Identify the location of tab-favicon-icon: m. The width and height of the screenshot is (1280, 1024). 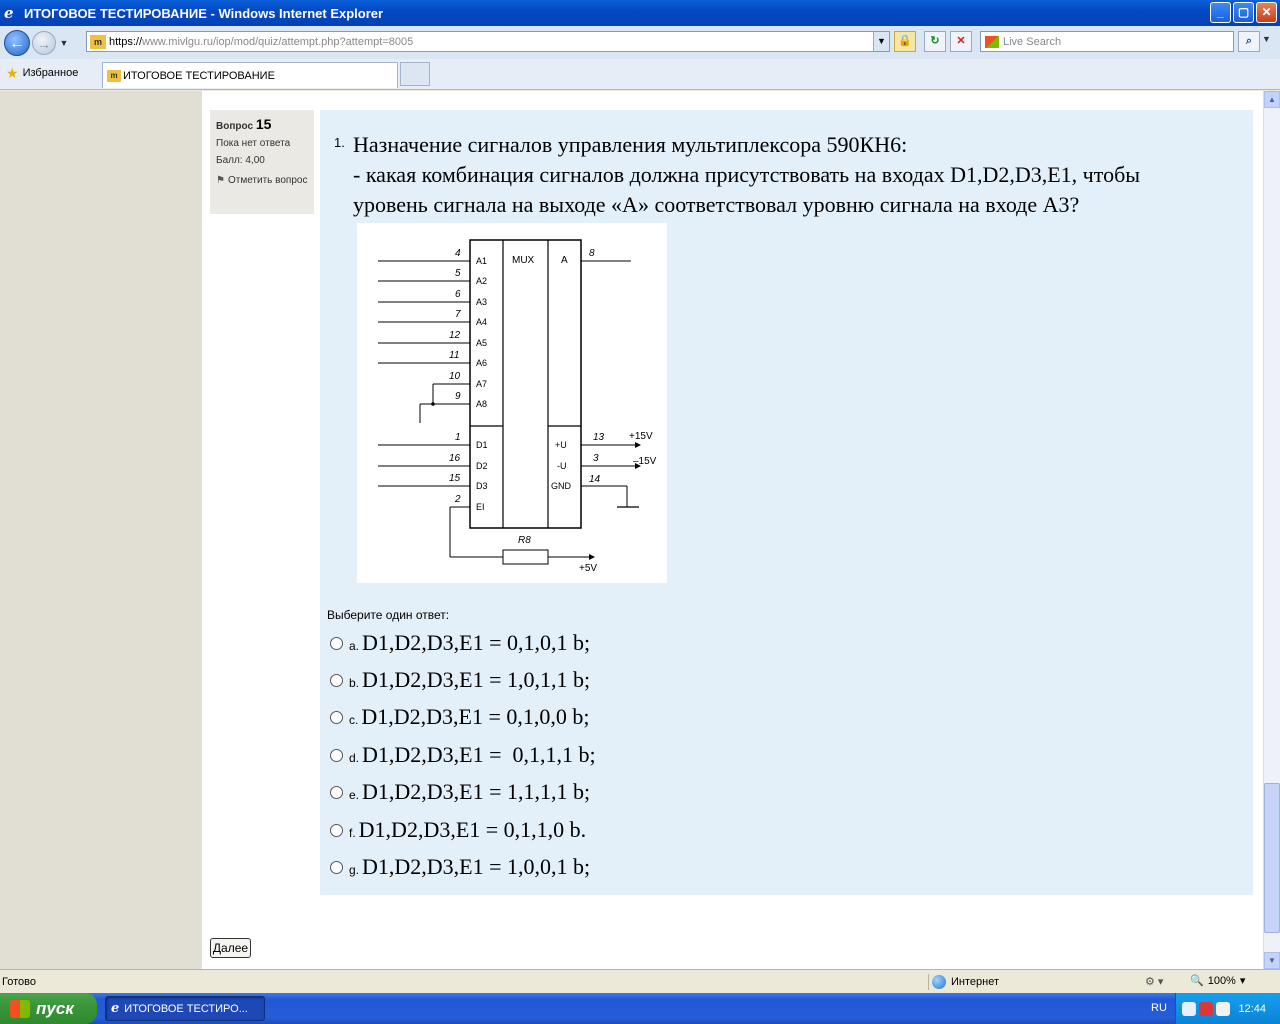
(114, 75).